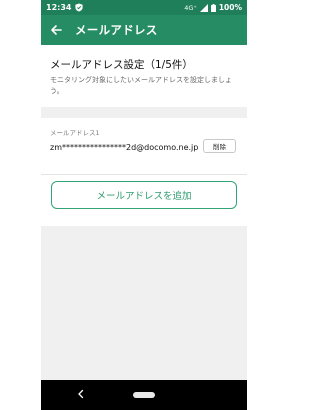  I want to click on app-bar: メールアドレス, so click(144, 30).